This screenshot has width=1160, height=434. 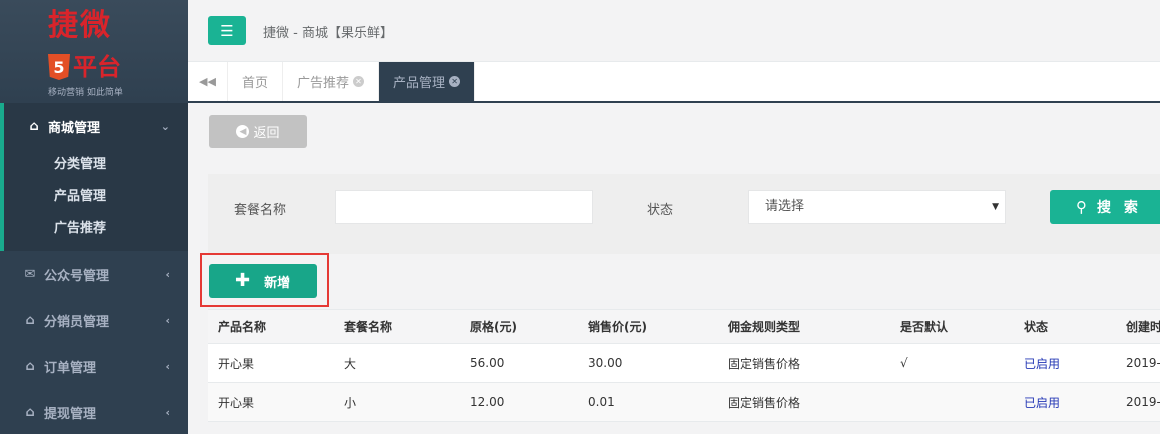 I want to click on table-cell: 30.00, so click(x=605, y=363).